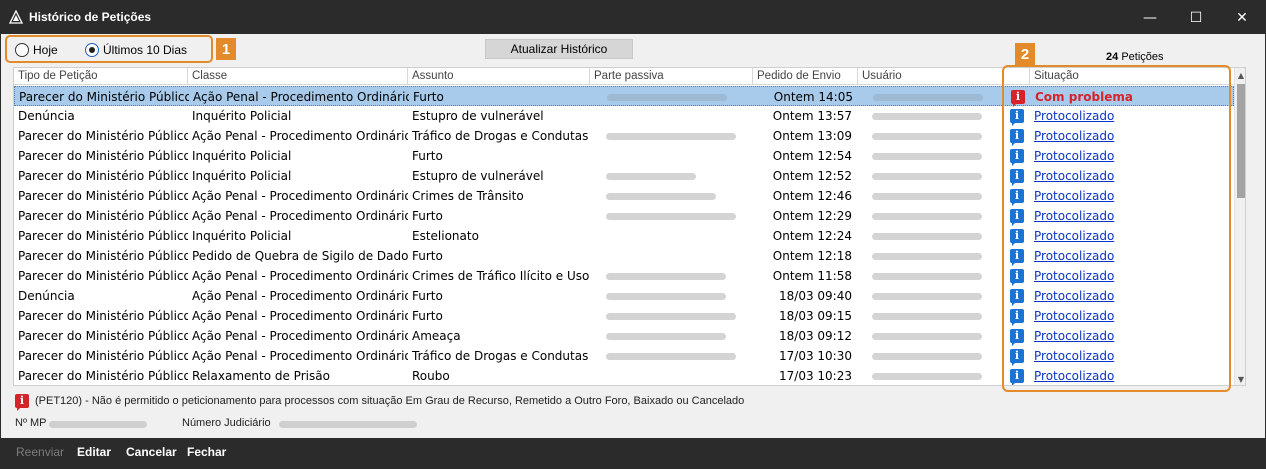 This screenshot has width=1266, height=469. Describe the element at coordinates (136, 50) in the screenshot. I see `filter-last-10-days-radio: Últimos 10 Dias` at that location.